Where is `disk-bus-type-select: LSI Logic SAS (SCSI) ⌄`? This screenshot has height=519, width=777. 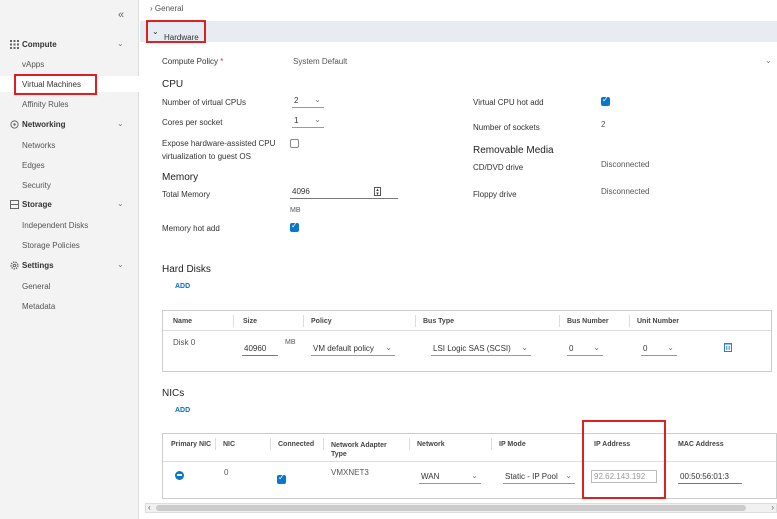 disk-bus-type-select: LSI Logic SAS (SCSI) ⌄ is located at coordinates (481, 349).